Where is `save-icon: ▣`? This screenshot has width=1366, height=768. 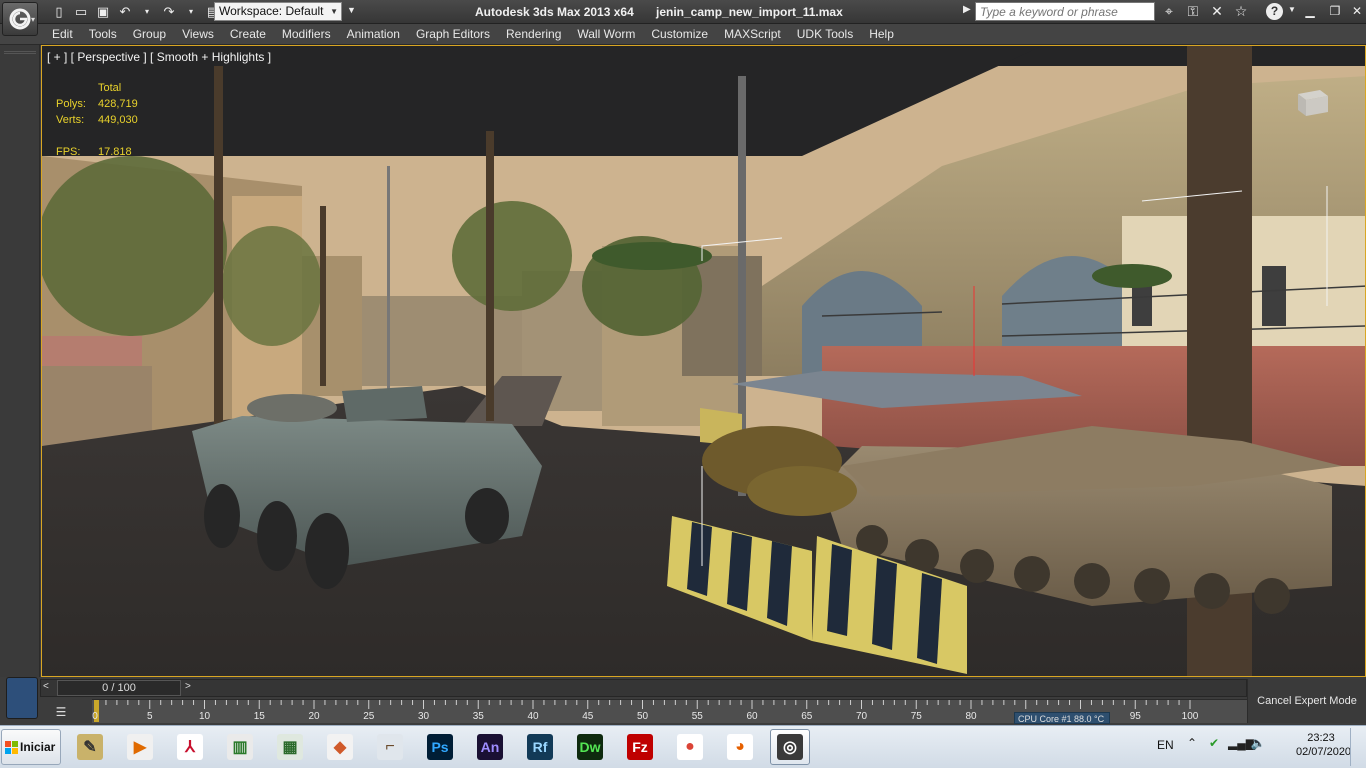
save-icon: ▣ is located at coordinates (103, 11).